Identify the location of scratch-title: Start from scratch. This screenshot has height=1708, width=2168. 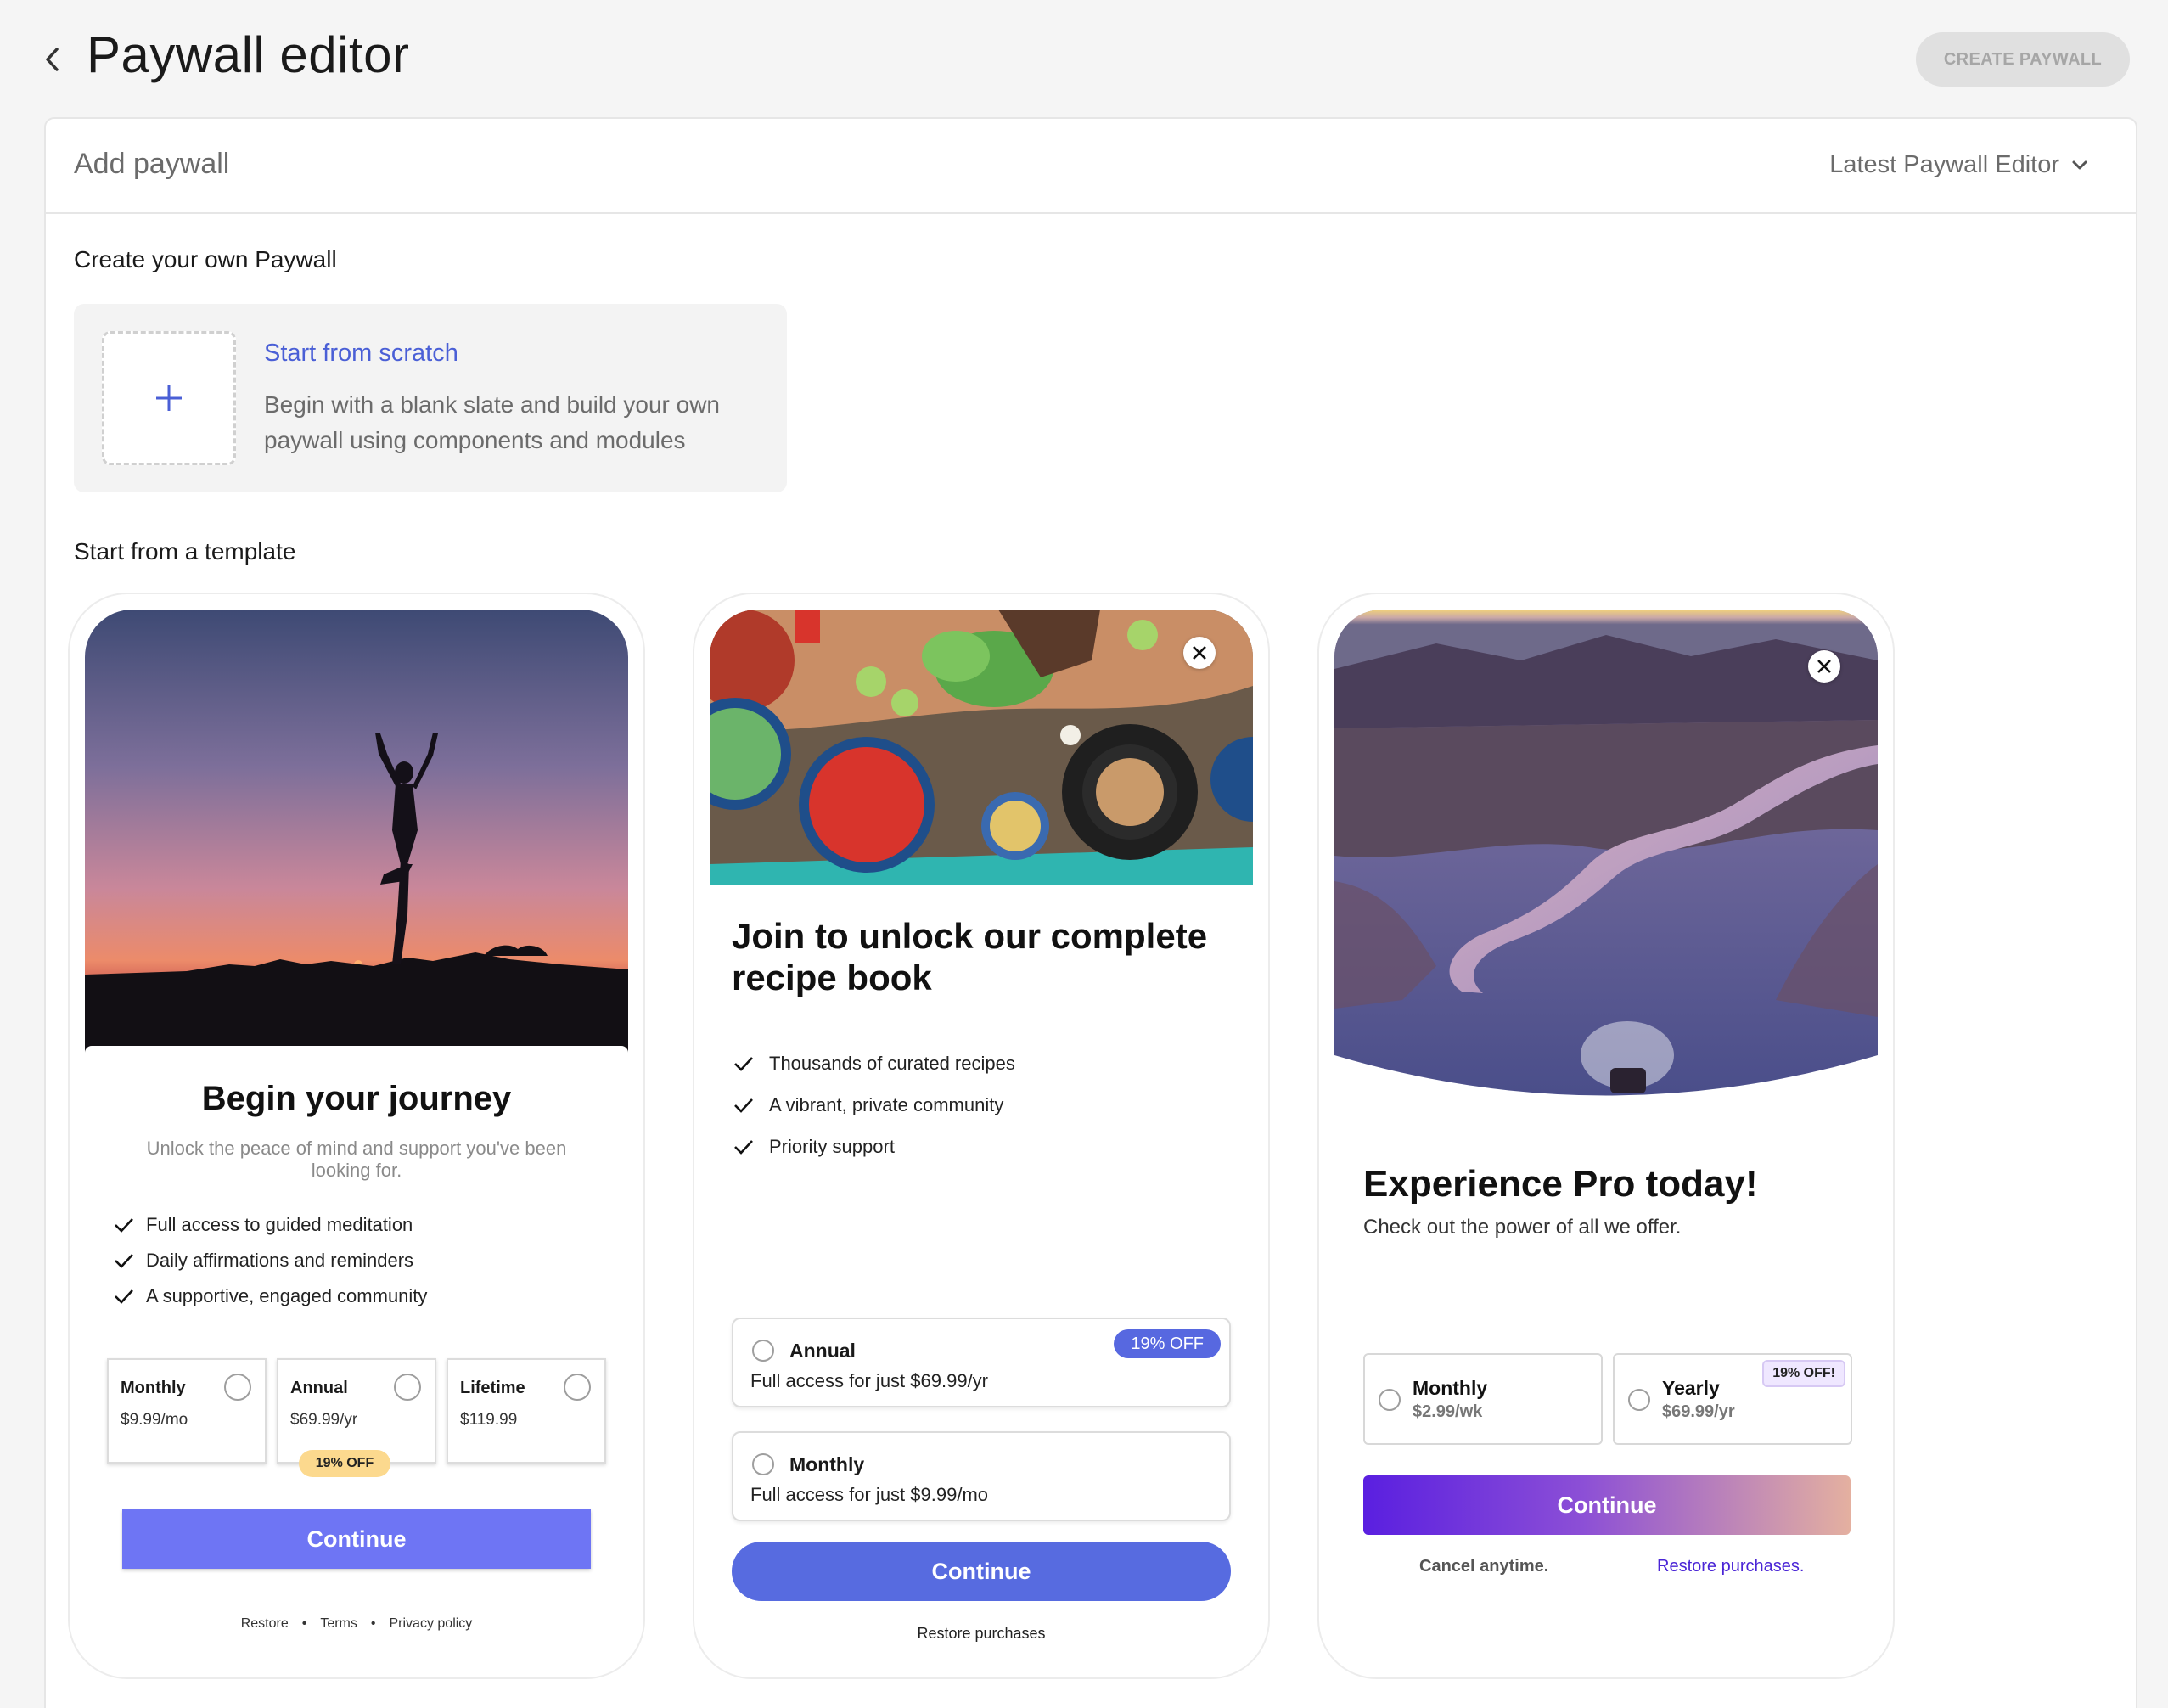
(361, 353).